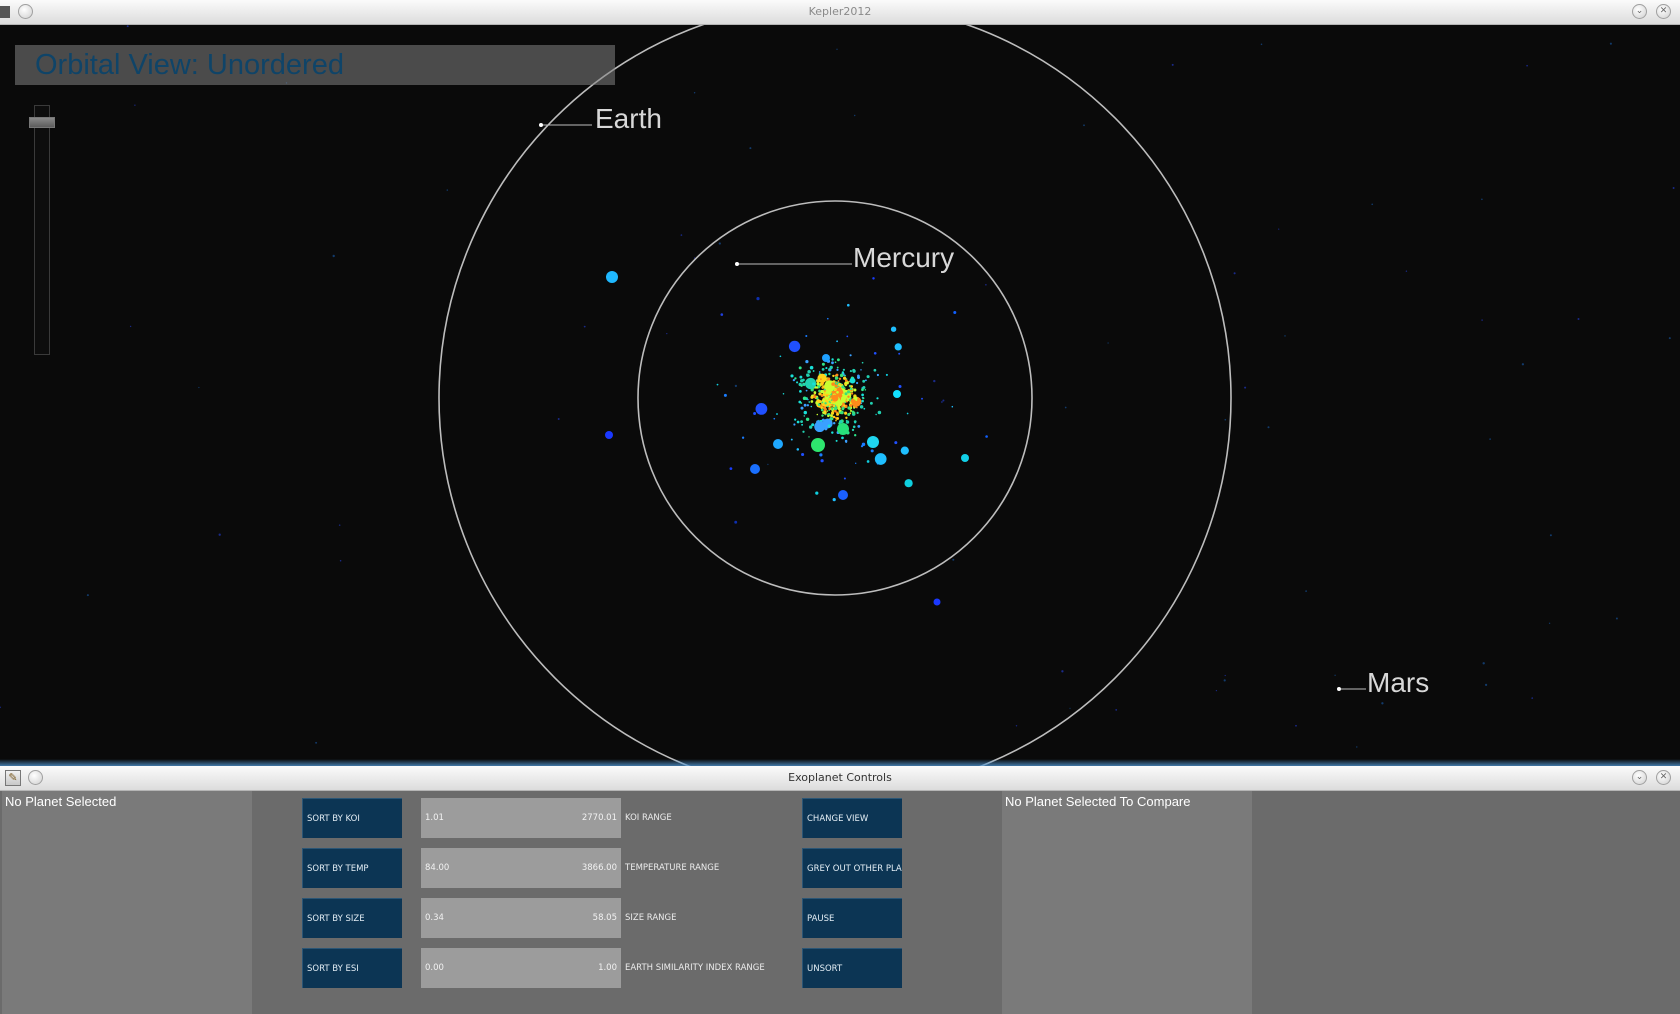 The image size is (1680, 1014). I want to click on esi-range-slider: 0.00 1.00, so click(521, 968).